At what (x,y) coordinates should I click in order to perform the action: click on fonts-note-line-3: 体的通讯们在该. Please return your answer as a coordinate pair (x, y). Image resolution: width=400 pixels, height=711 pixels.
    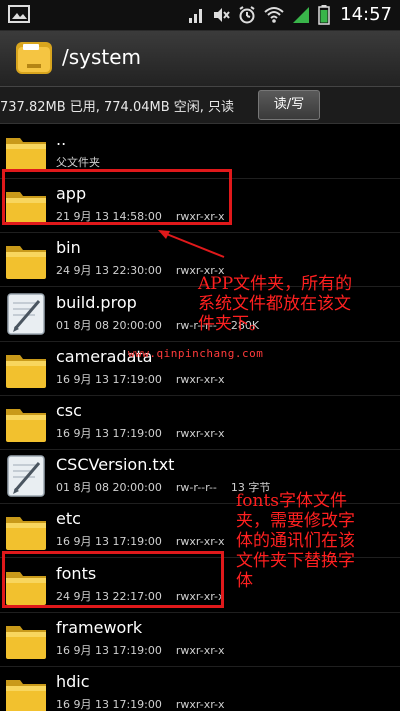
    Looking at the image, I should click on (295, 541).